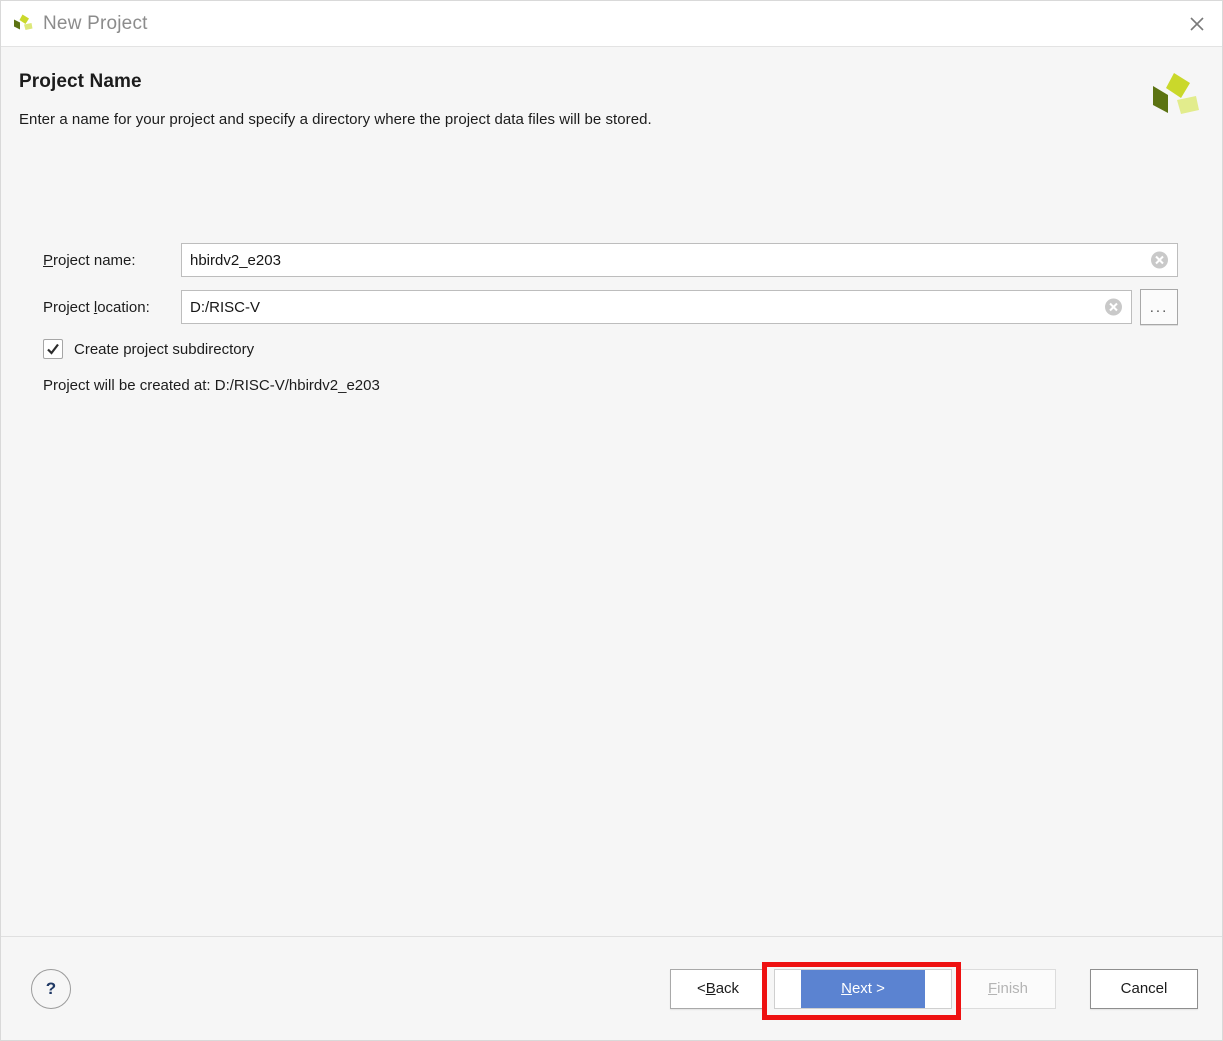  I want to click on help-button: ?, so click(51, 988).